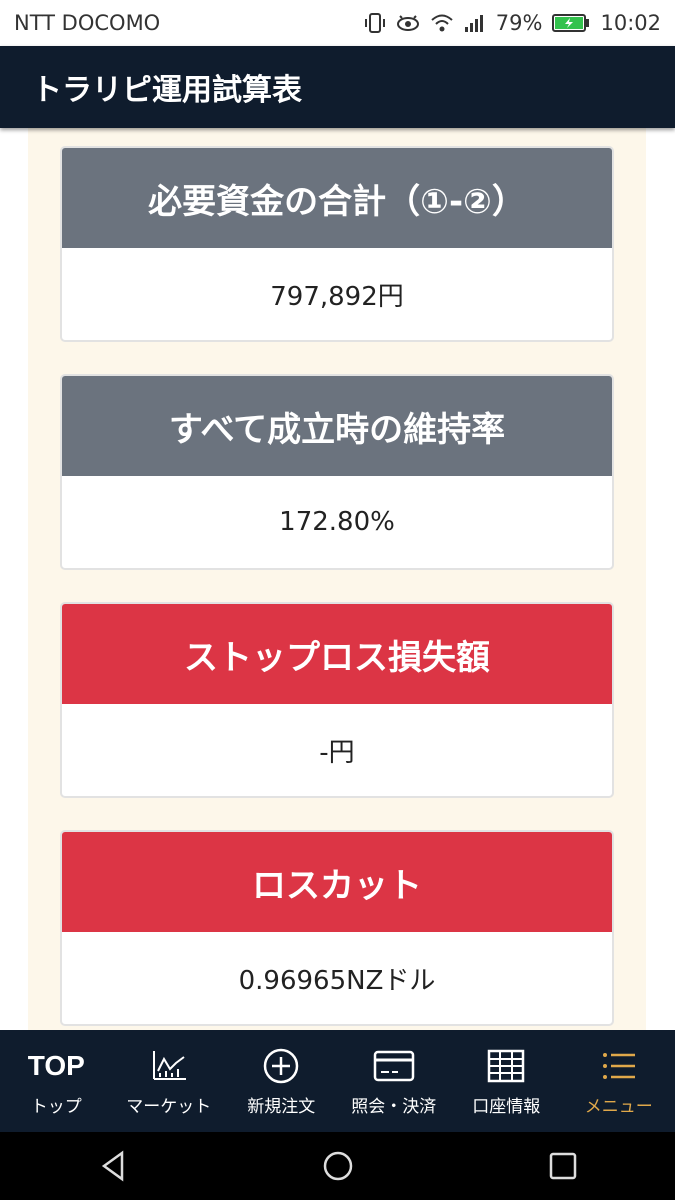 This screenshot has width=675, height=1200. Describe the element at coordinates (337, 980) in the screenshot. I see `card-value: 0.96965NZドル` at that location.